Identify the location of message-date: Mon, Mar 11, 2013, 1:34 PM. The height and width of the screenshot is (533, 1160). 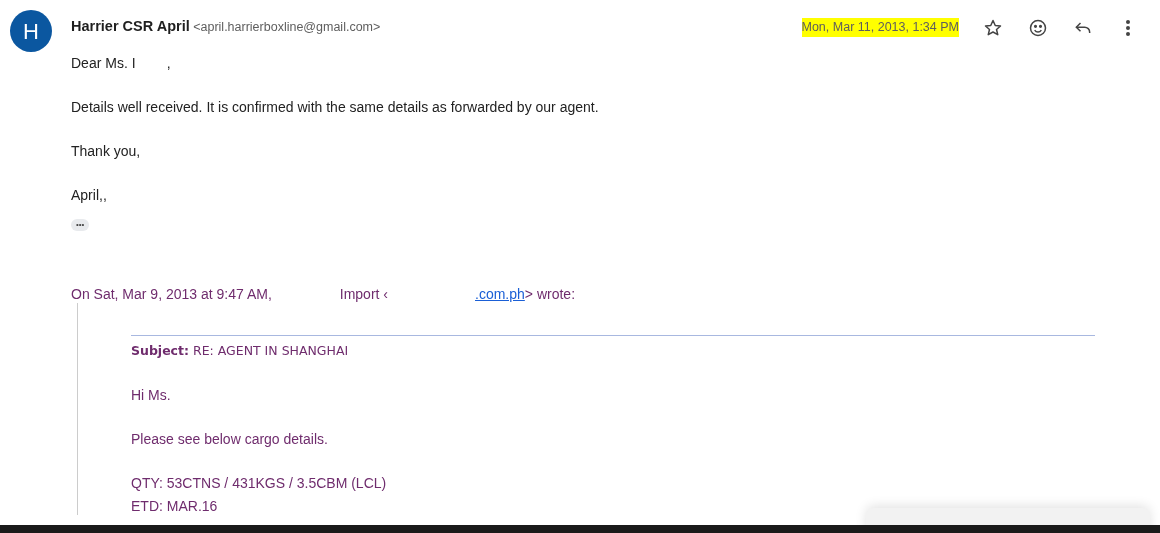
(880, 27).